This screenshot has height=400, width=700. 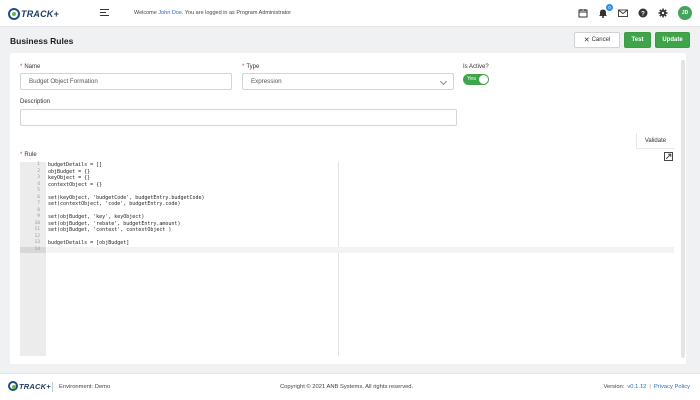 I want to click on top-icons: 0 ? JD, so click(x=635, y=12).